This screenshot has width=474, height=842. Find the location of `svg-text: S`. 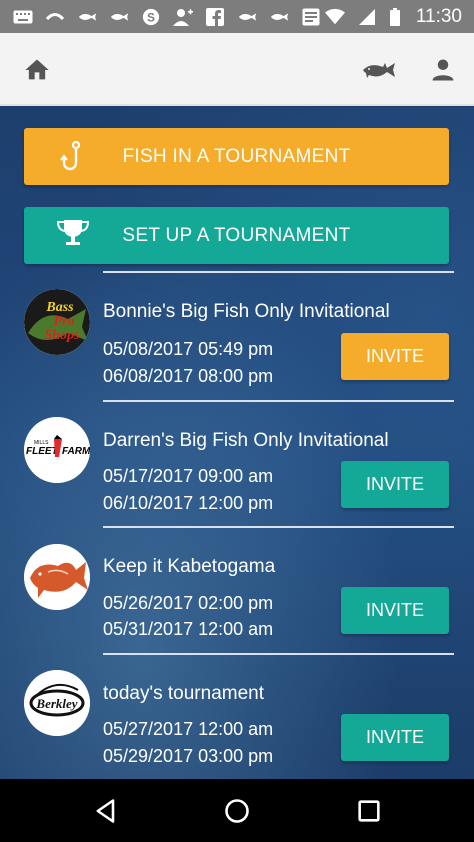

svg-text: S is located at coordinates (151, 17).